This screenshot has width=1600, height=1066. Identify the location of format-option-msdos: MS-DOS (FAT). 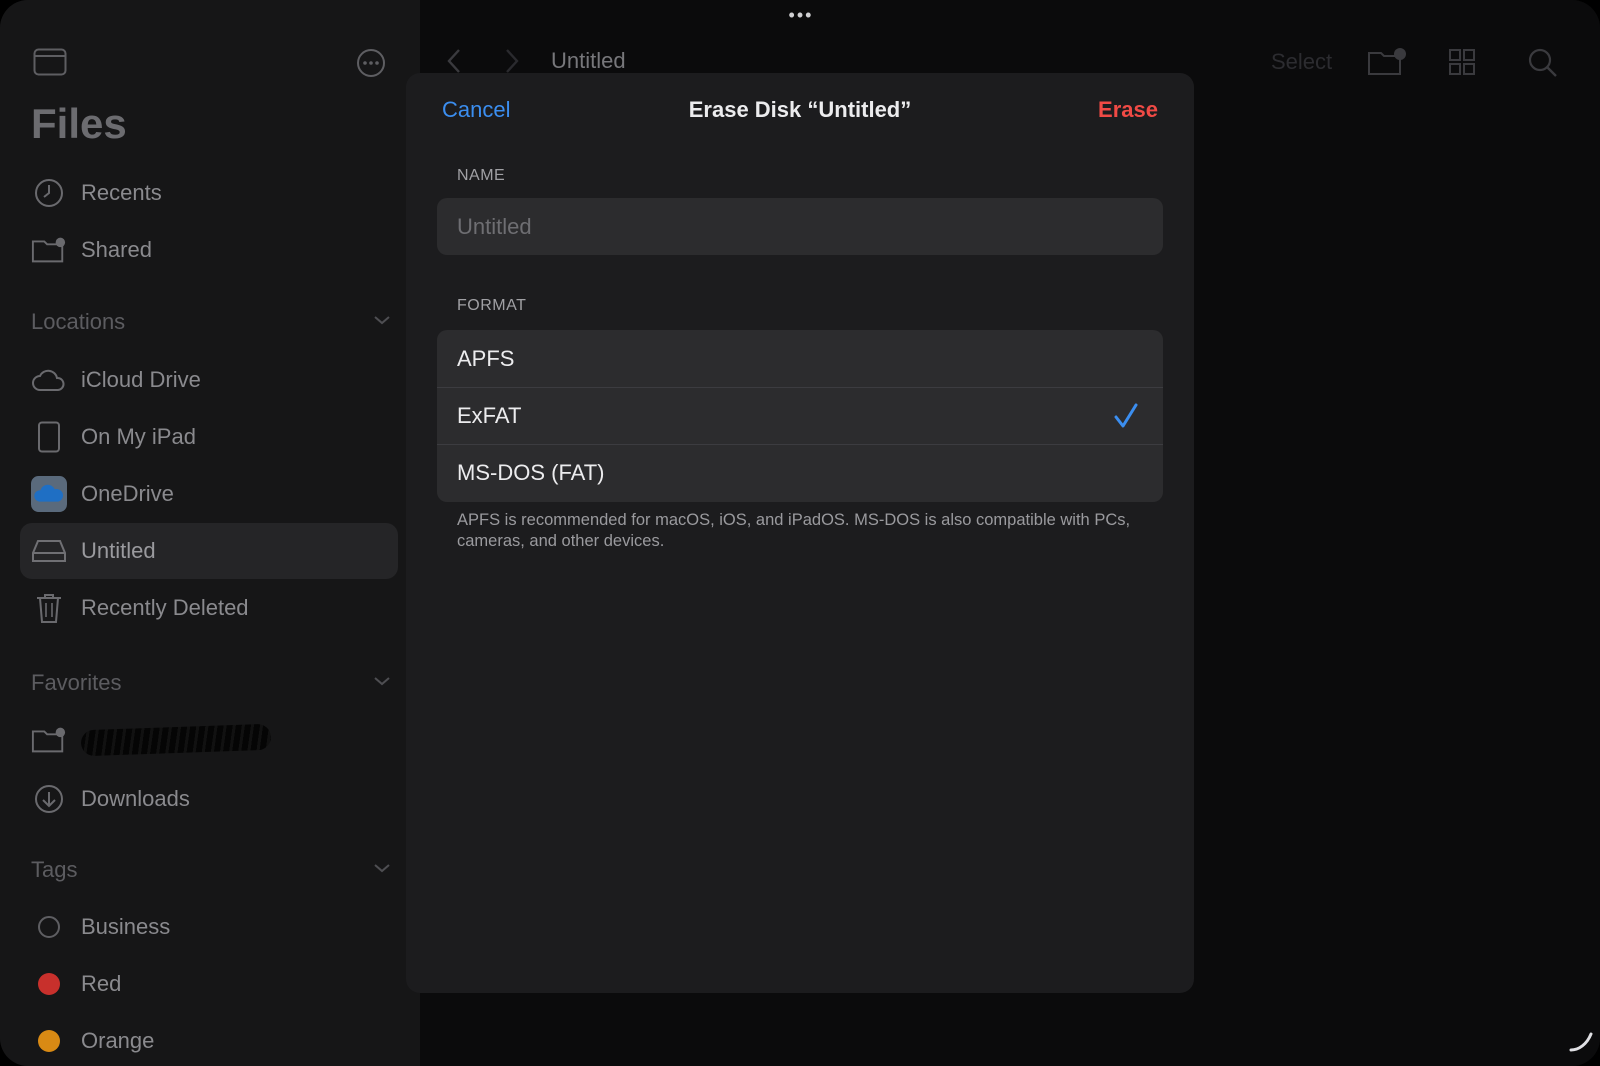
(800, 472).